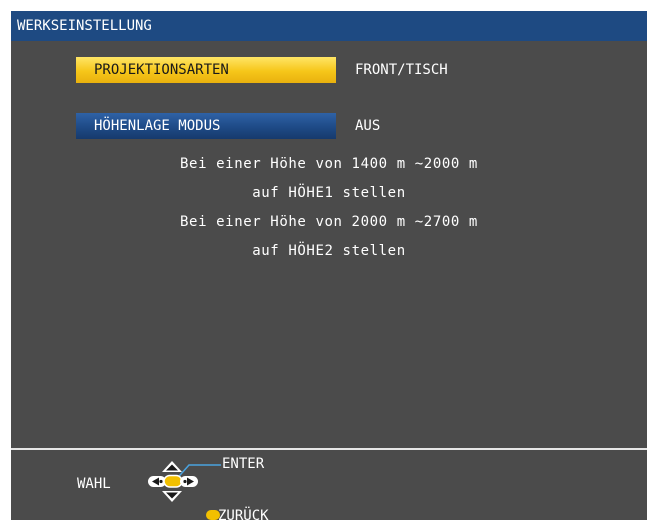  Describe the element at coordinates (329, 164) in the screenshot. I see `info-line: Bei einer Höhe von 1400 m ~2000 m` at that location.